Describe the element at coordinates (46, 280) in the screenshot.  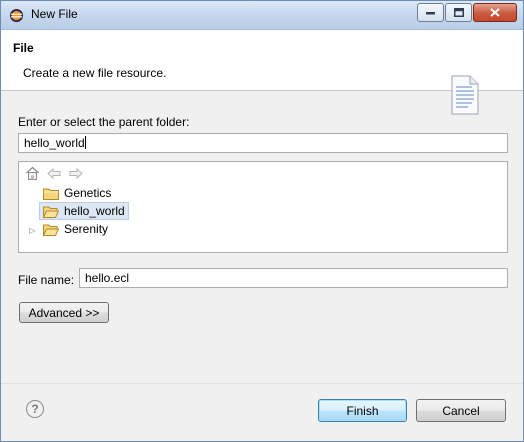
I see `file-name-label: File name:` at that location.